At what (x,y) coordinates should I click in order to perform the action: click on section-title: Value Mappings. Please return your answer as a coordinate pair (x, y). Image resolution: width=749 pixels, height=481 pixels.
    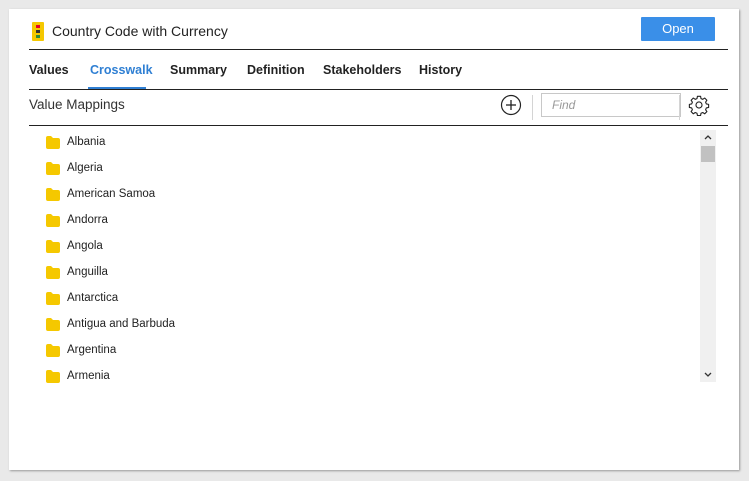
    Looking at the image, I should click on (77, 104).